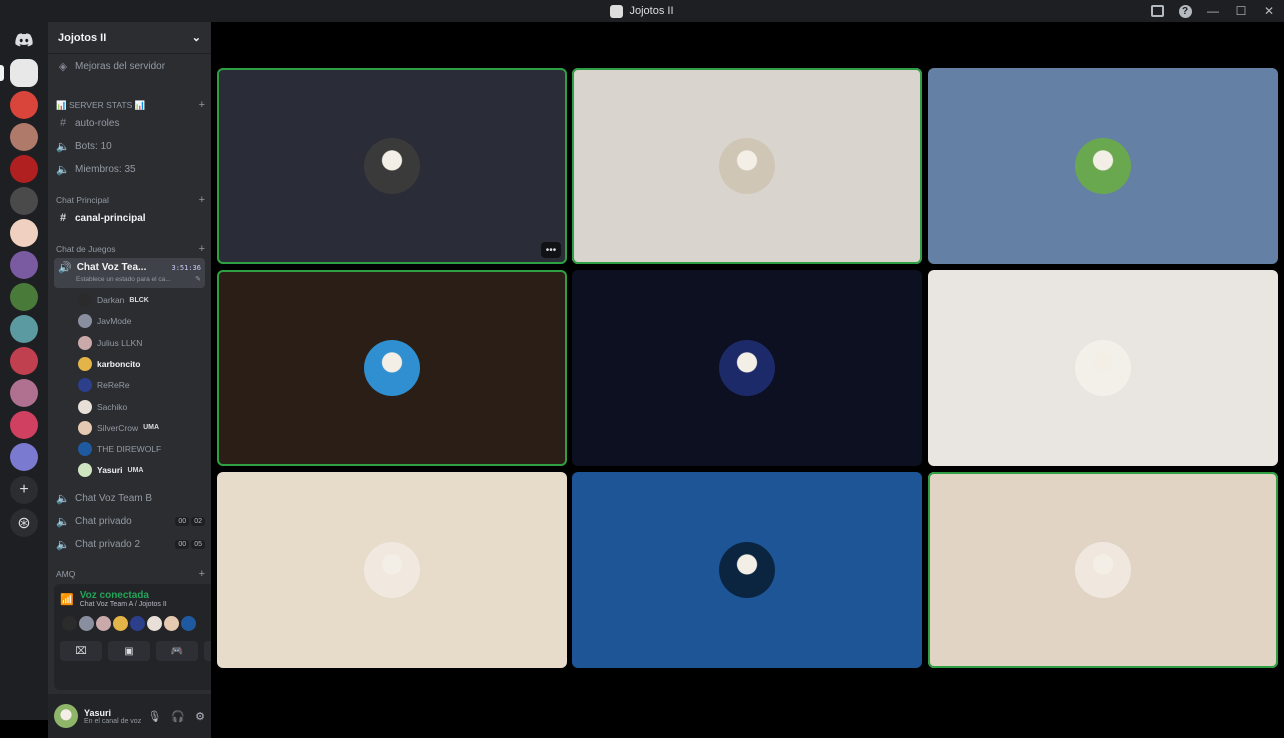 The width and height of the screenshot is (1284, 738). What do you see at coordinates (130, 66) in the screenshot?
I see `server-boost-link: ◈ Mejoras del servidor` at bounding box center [130, 66].